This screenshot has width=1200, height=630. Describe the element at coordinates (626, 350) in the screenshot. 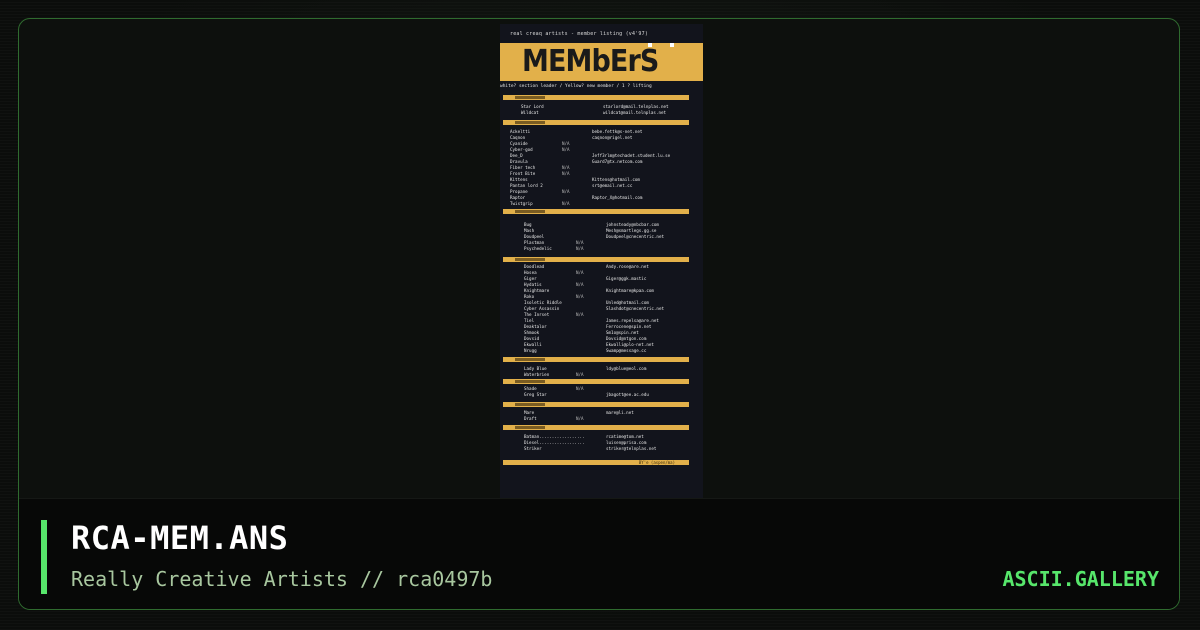

I see `member-email: Swamp@message.cc` at that location.